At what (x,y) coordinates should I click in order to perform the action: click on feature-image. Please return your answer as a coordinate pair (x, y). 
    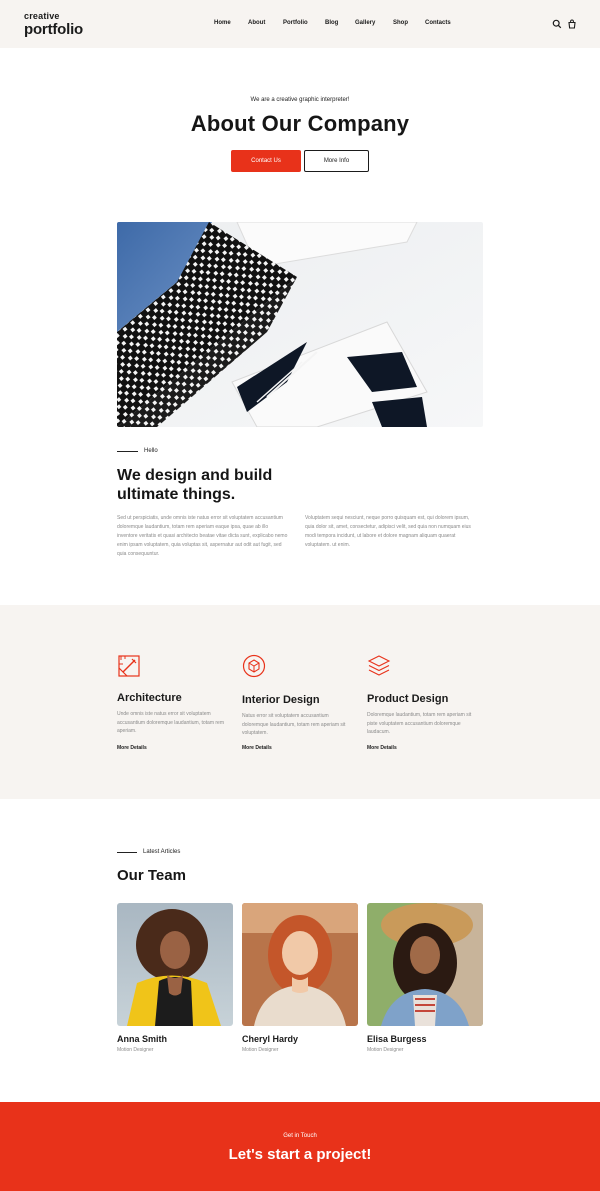
    Looking at the image, I should click on (300, 324).